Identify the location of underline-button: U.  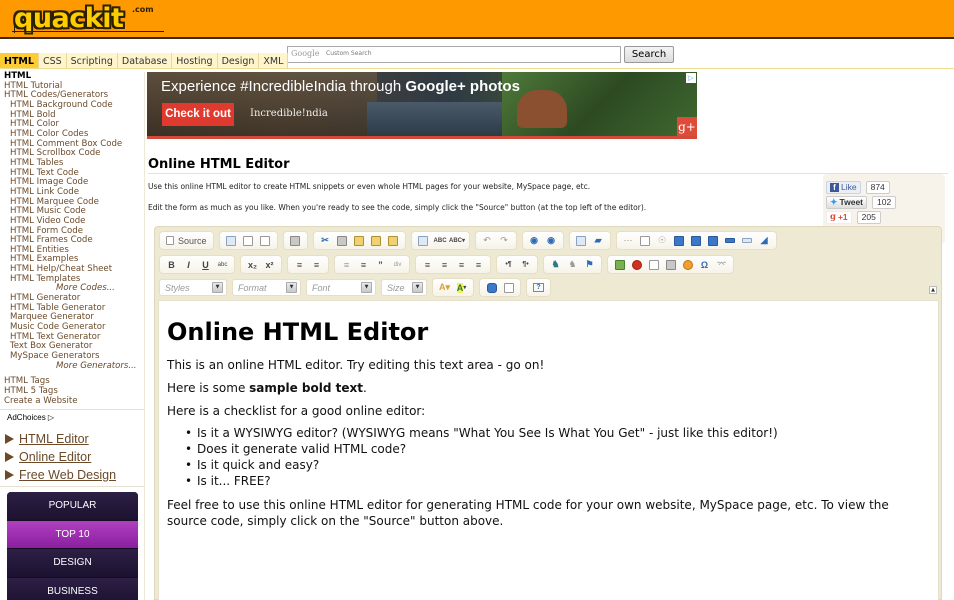
(205, 264).